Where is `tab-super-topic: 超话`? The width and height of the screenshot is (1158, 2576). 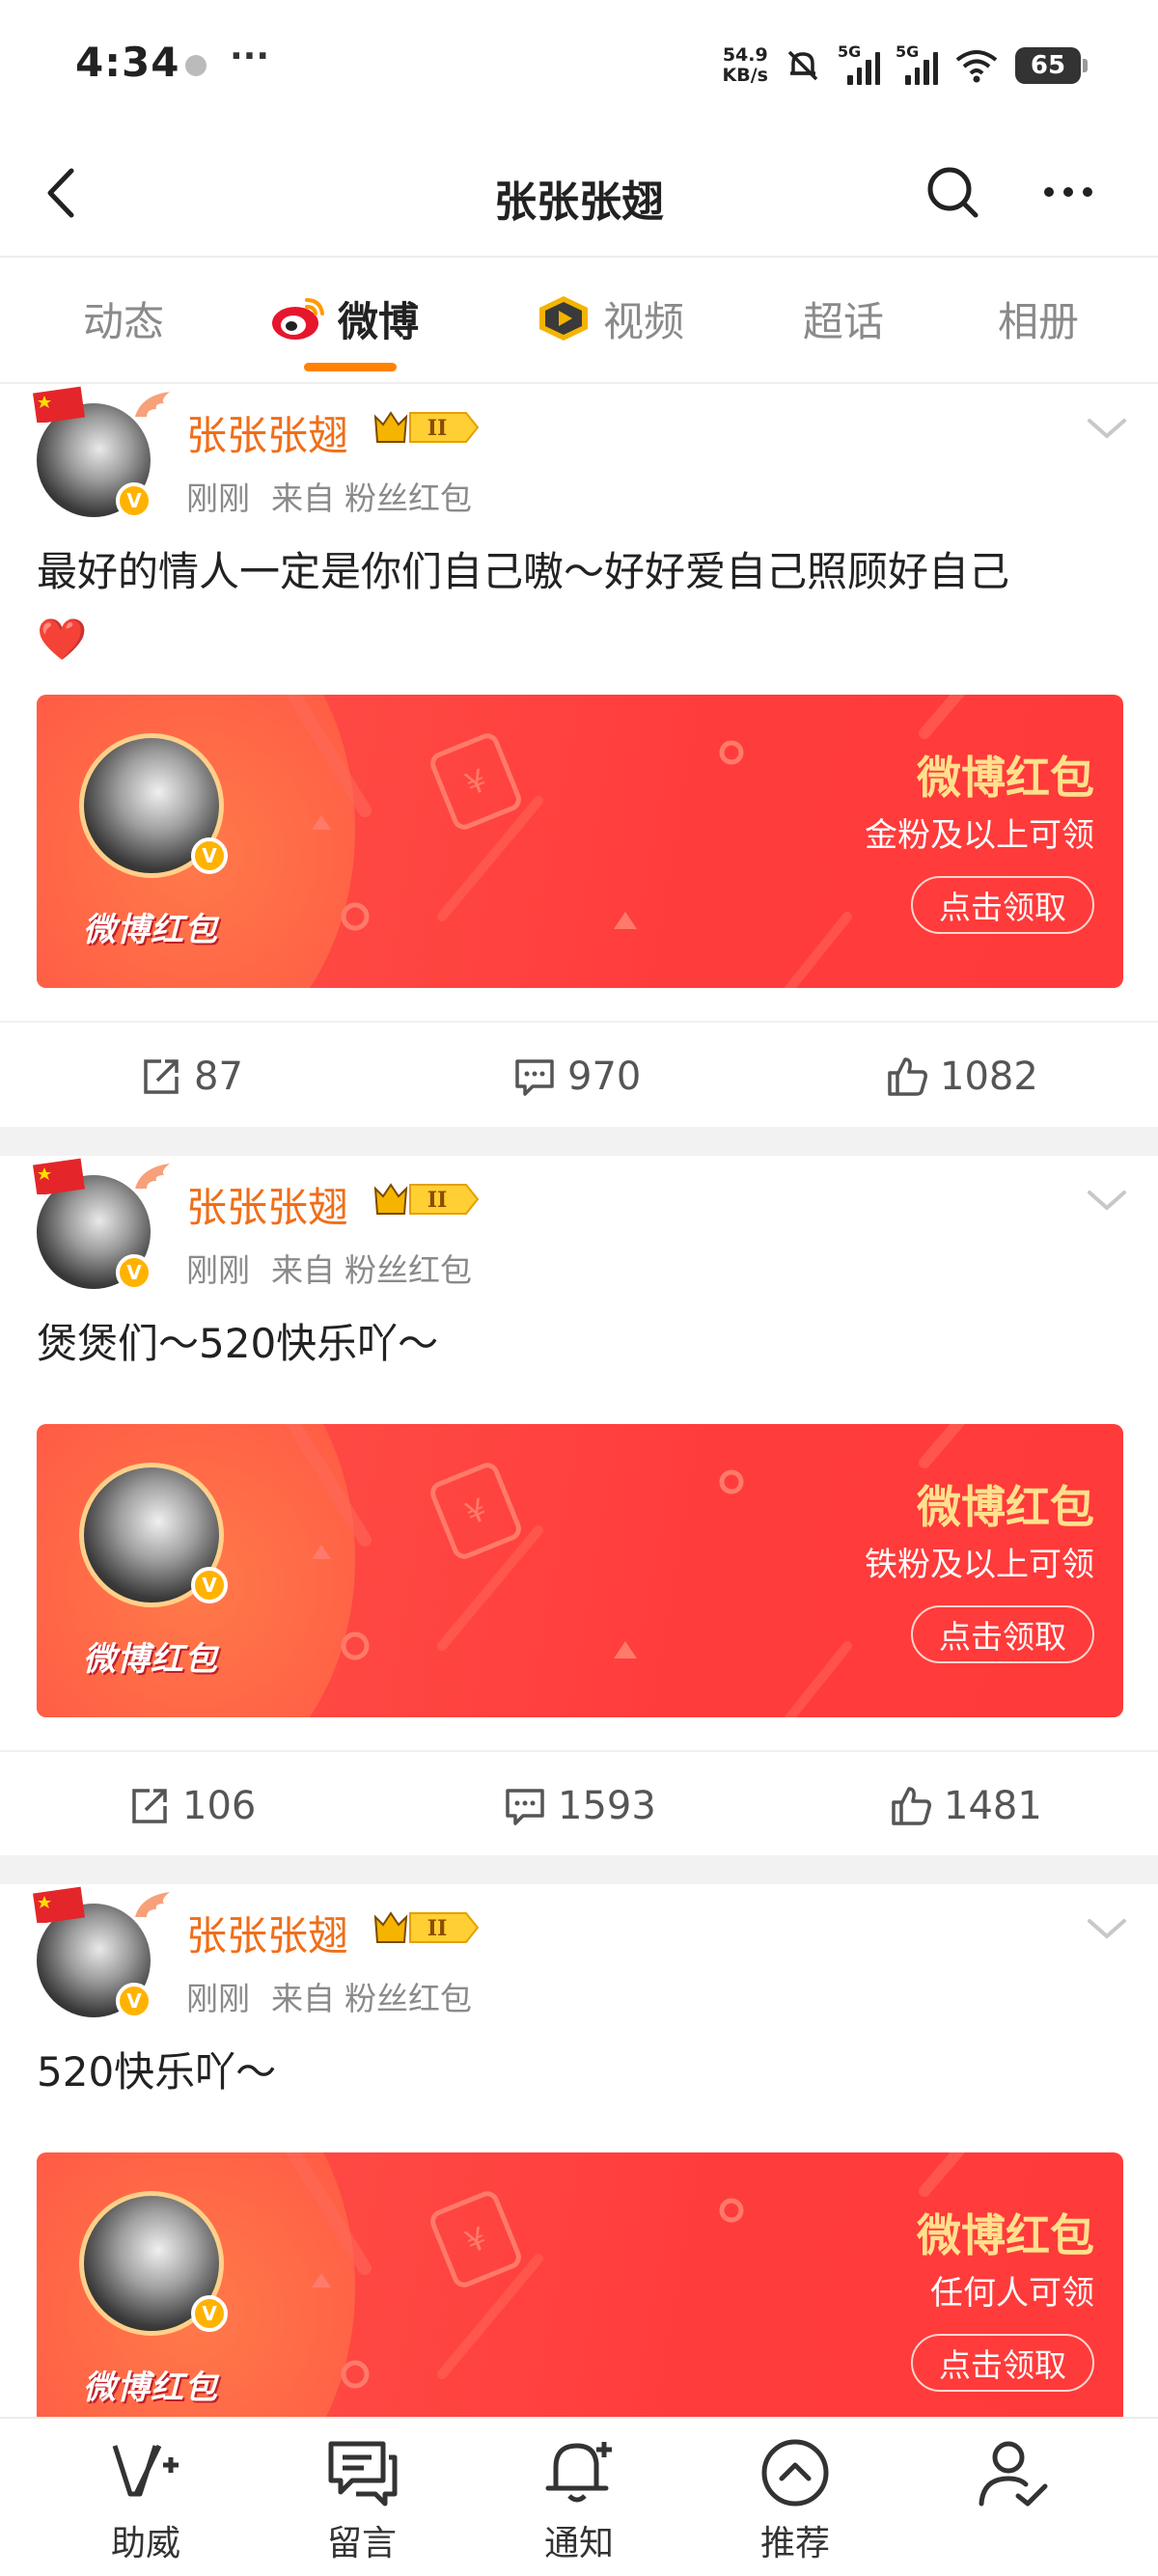
tab-super-topic: 超话 is located at coordinates (843, 318).